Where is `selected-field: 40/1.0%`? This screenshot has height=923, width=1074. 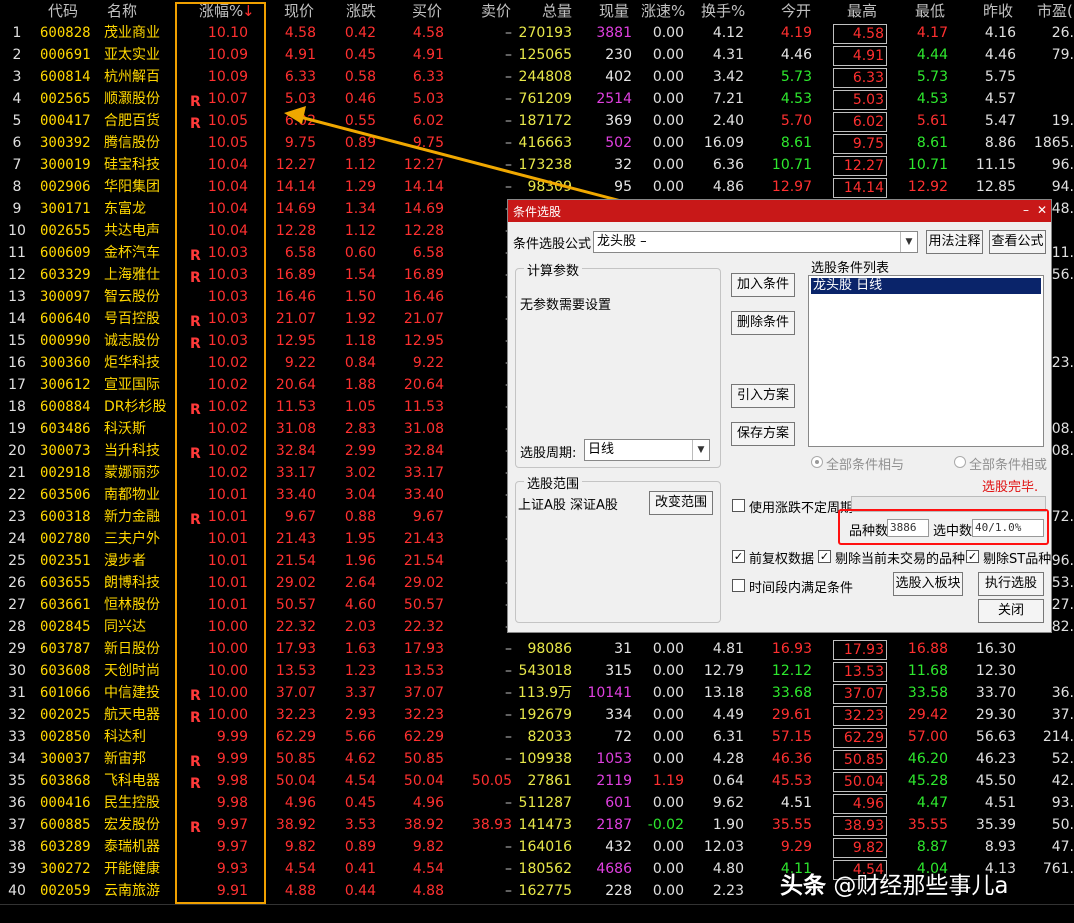
selected-field: 40/1.0% is located at coordinates (1008, 528).